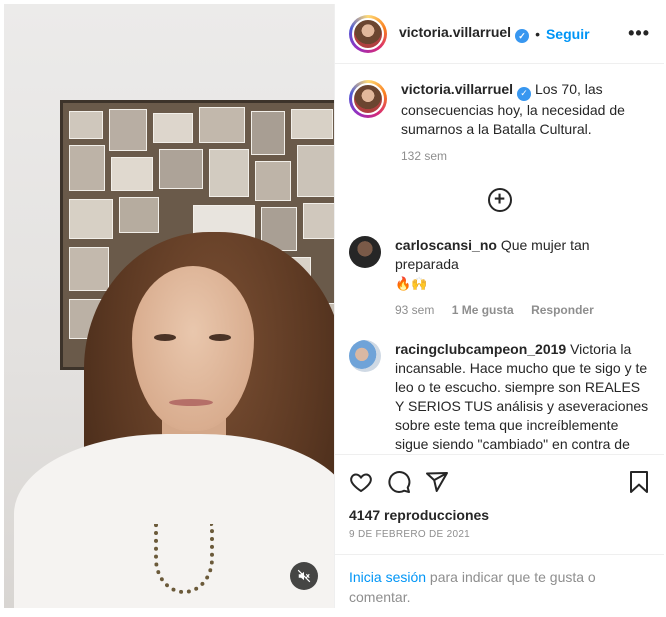 This screenshot has height=617, width=666. What do you see at coordinates (639, 482) in the screenshot?
I see `bookmark-icon` at bounding box center [639, 482].